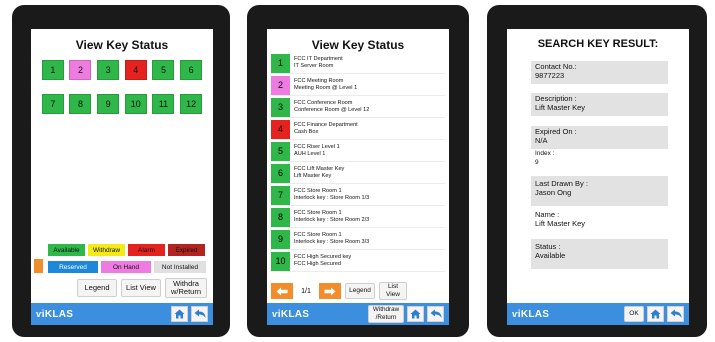 The height and width of the screenshot is (342, 715). I want to click on expired-label: Expired On :, so click(556, 131).